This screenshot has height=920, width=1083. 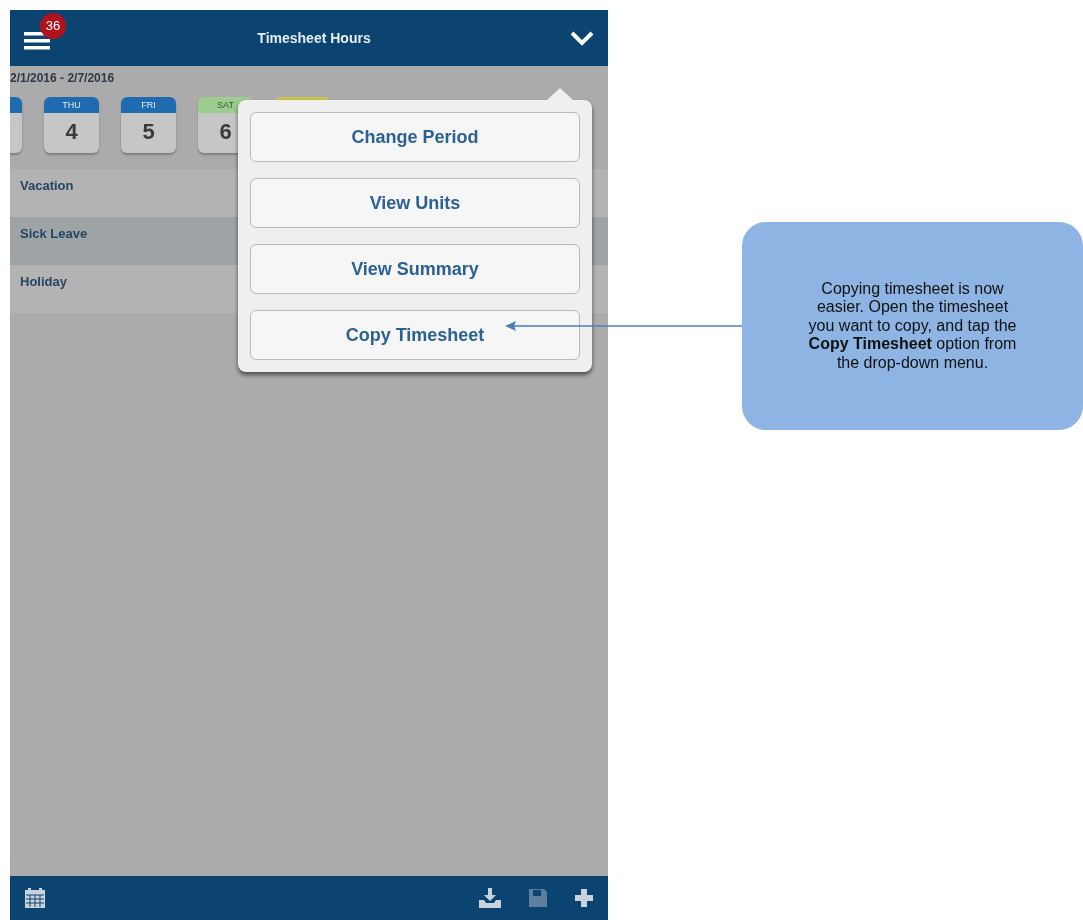 I want to click on menu-icon, so click(x=37, y=40).